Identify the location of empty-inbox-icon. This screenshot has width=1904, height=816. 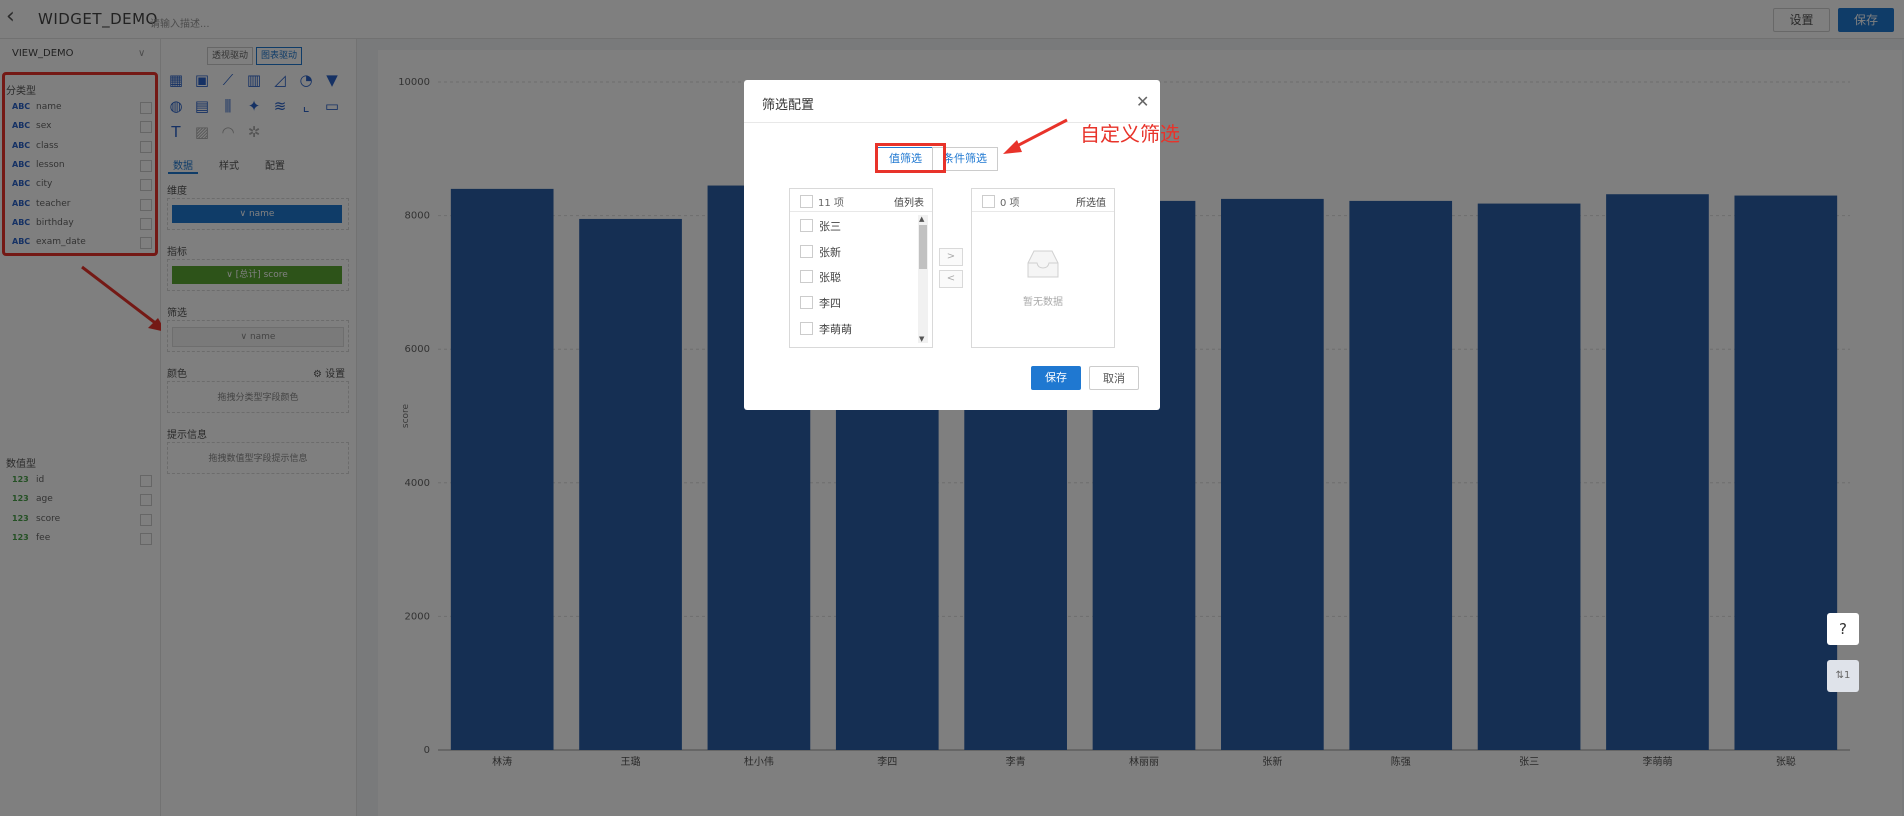
(1043, 264).